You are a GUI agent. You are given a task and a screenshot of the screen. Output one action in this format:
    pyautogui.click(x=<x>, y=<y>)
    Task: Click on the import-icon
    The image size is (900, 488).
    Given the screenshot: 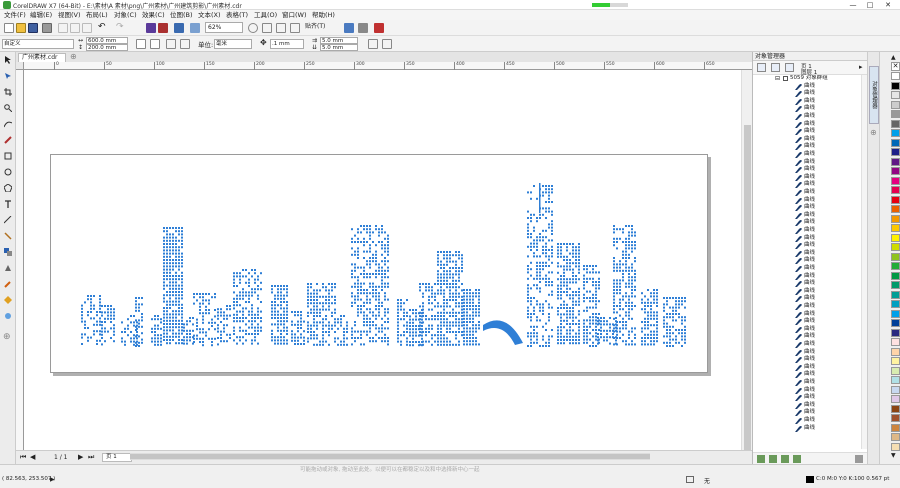 What is the action you would take?
    pyautogui.click(x=151, y=28)
    